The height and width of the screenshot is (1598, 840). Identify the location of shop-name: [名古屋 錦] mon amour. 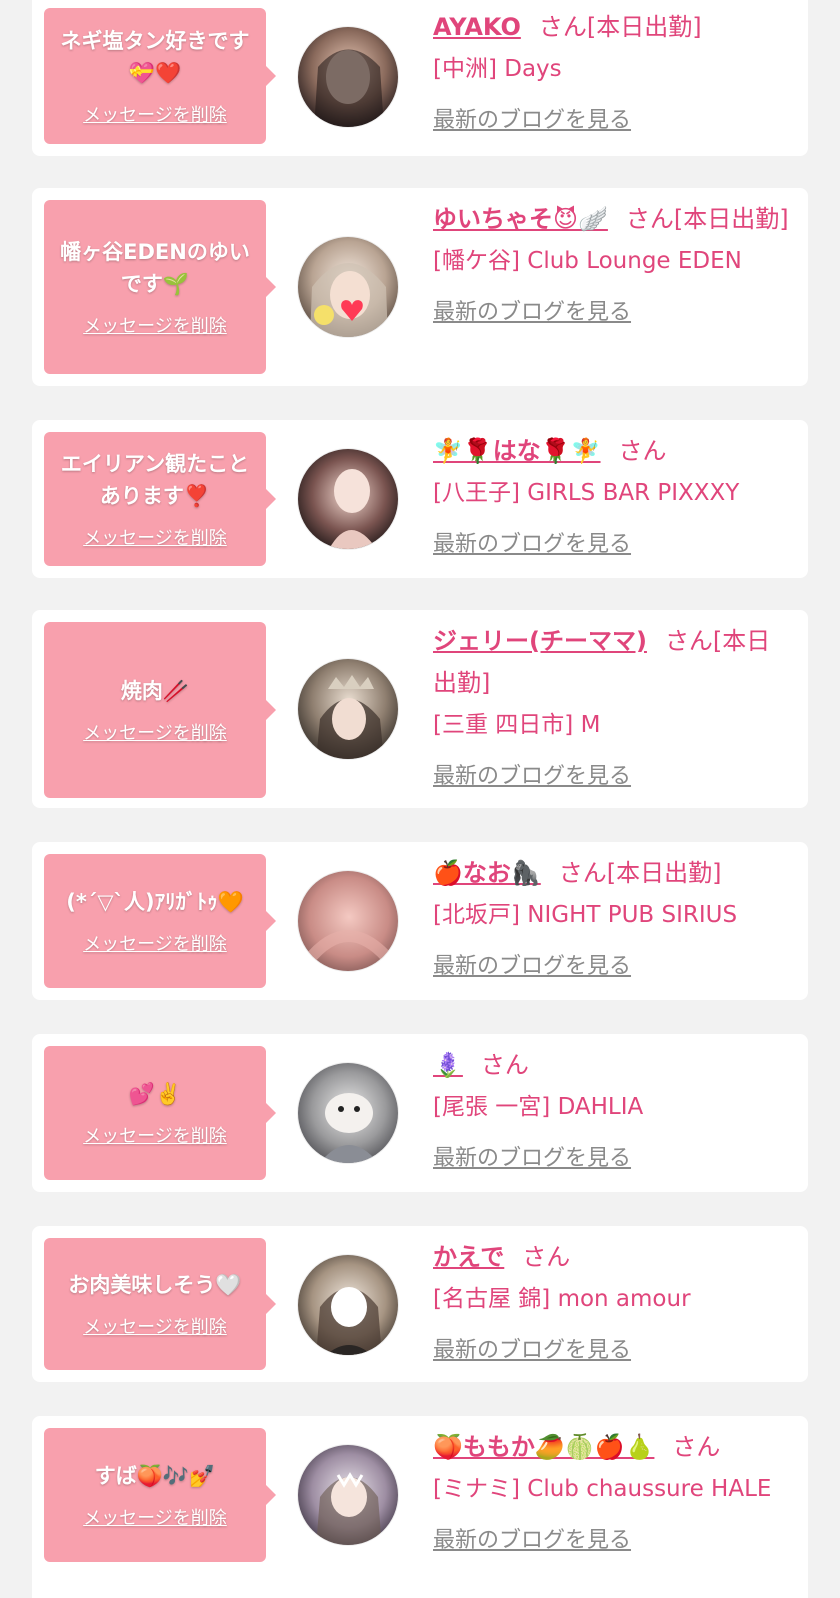
(562, 1299).